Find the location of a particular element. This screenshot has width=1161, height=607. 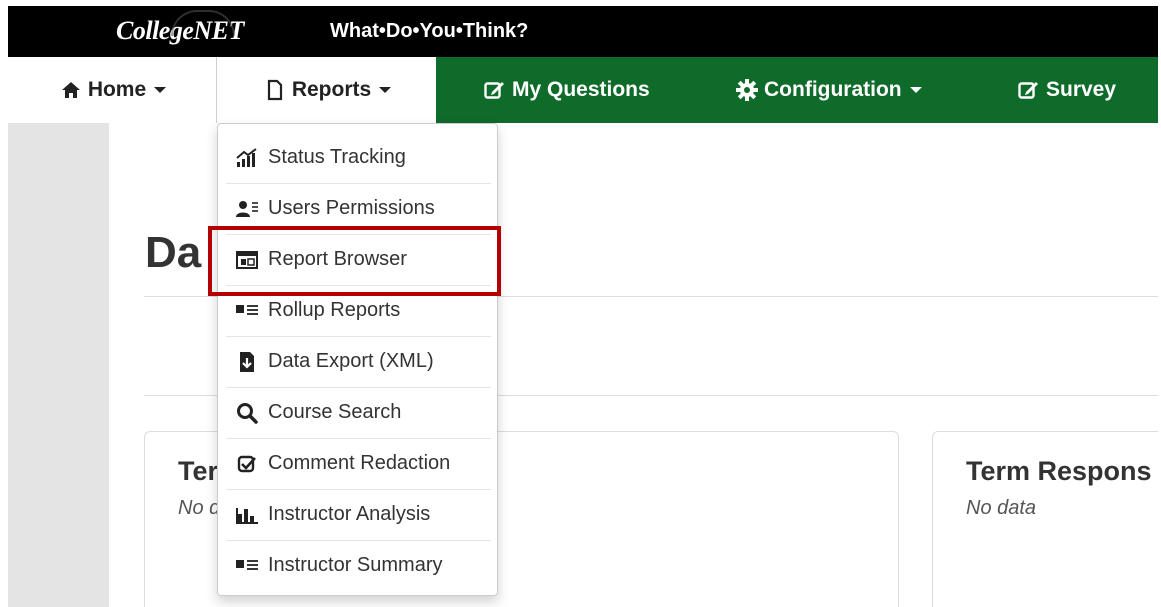

menu-item-label: Instructor Analysis is located at coordinates (349, 514).